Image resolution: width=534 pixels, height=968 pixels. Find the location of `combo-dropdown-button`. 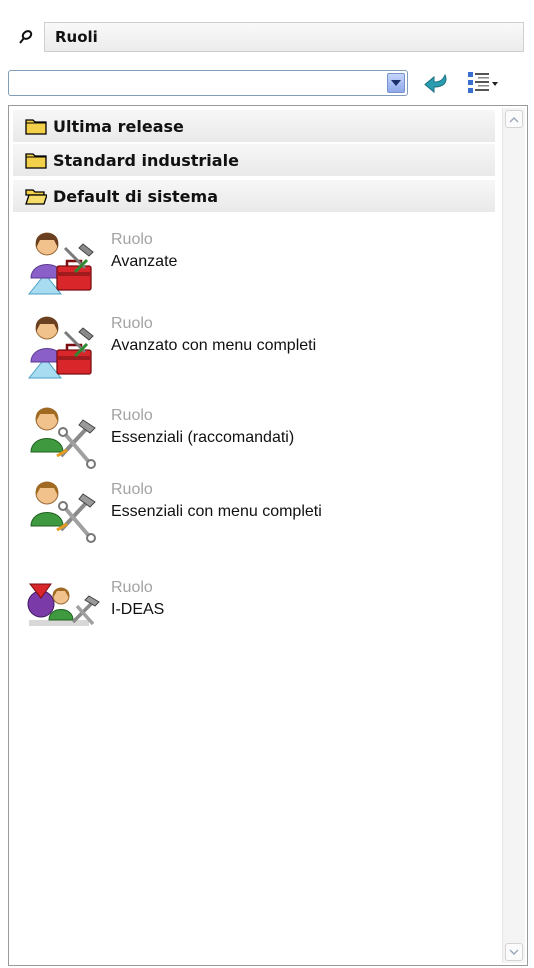

combo-dropdown-button is located at coordinates (396, 83).